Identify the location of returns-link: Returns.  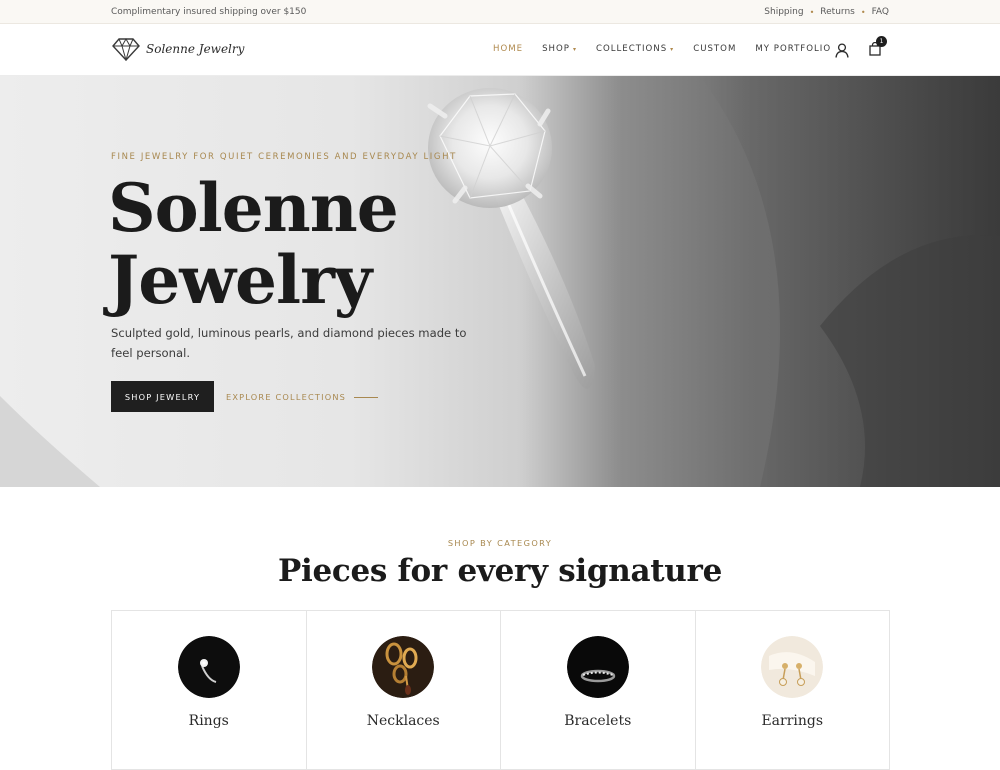
(837, 12).